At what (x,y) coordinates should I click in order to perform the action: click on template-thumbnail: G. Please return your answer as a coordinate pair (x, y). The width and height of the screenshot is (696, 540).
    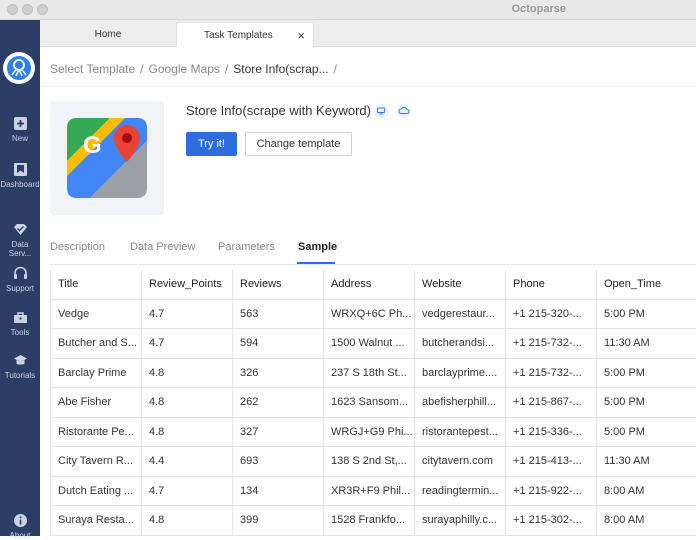
    Looking at the image, I should click on (107, 158).